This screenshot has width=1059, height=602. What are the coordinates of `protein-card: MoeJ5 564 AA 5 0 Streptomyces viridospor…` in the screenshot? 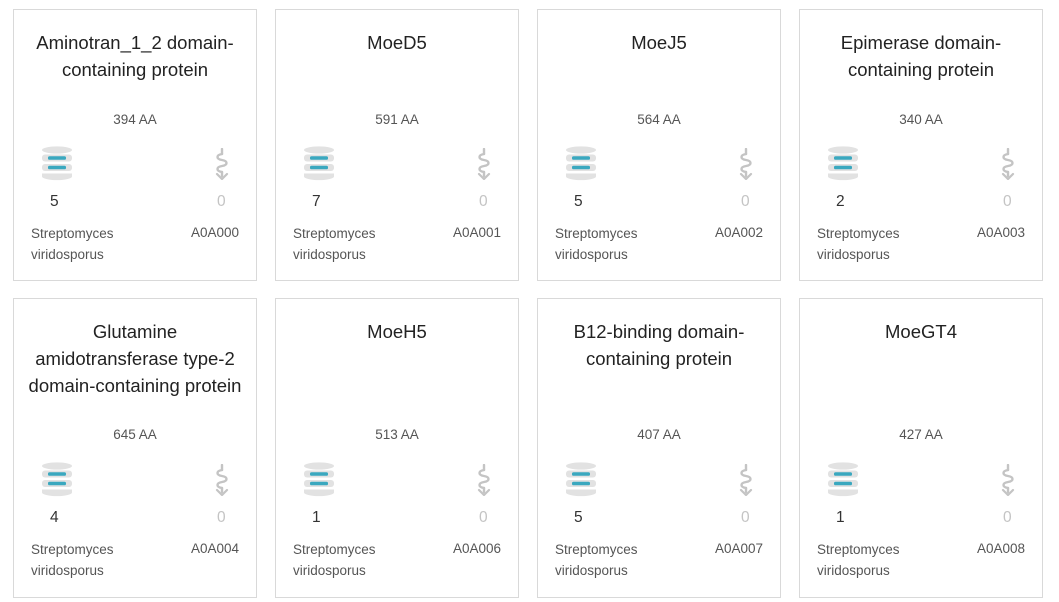 It's located at (659, 145).